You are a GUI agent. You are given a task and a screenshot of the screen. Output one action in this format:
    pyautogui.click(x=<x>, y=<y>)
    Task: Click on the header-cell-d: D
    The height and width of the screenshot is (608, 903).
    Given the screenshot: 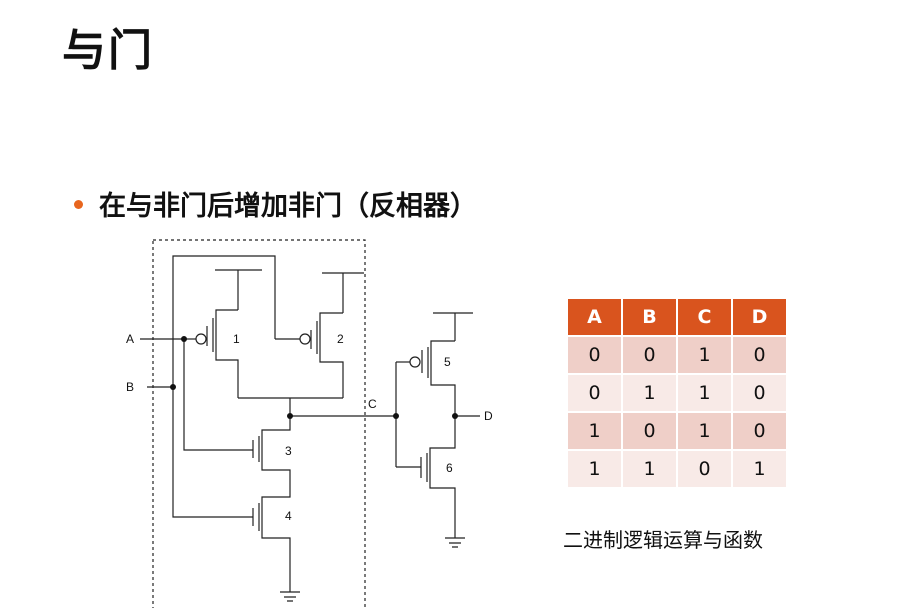 What is the action you would take?
    pyautogui.click(x=759, y=317)
    